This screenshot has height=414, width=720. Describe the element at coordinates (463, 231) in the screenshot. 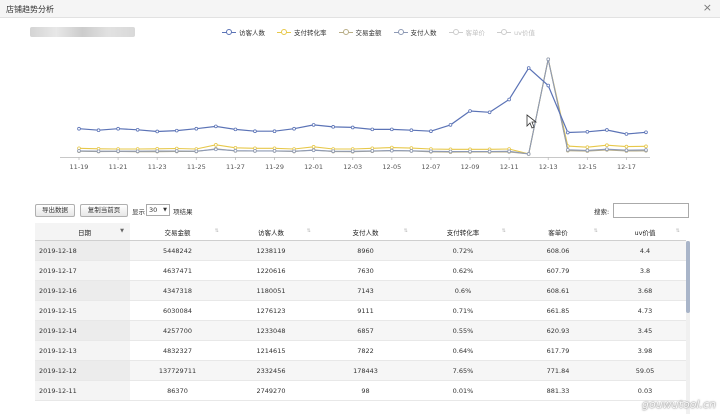

I see `column-header: 支付转化率 ⇅` at that location.